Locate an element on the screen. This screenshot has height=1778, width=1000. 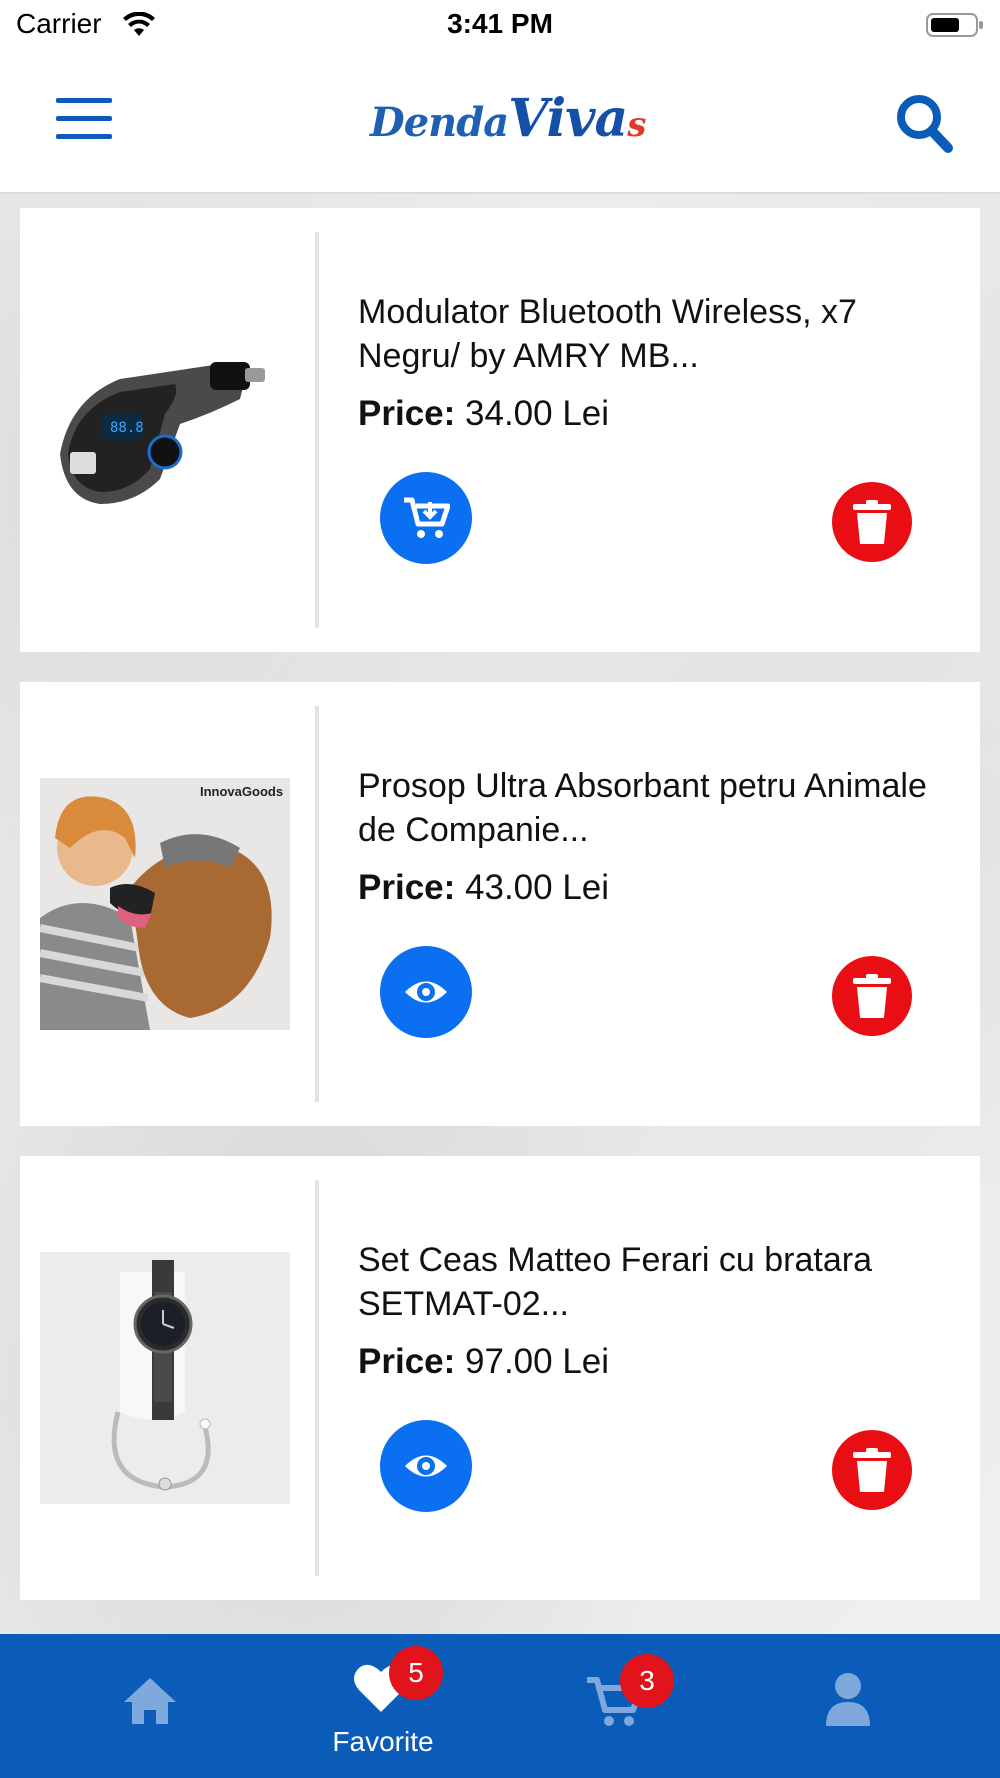
tab-profile is located at coordinates (846, 1706).